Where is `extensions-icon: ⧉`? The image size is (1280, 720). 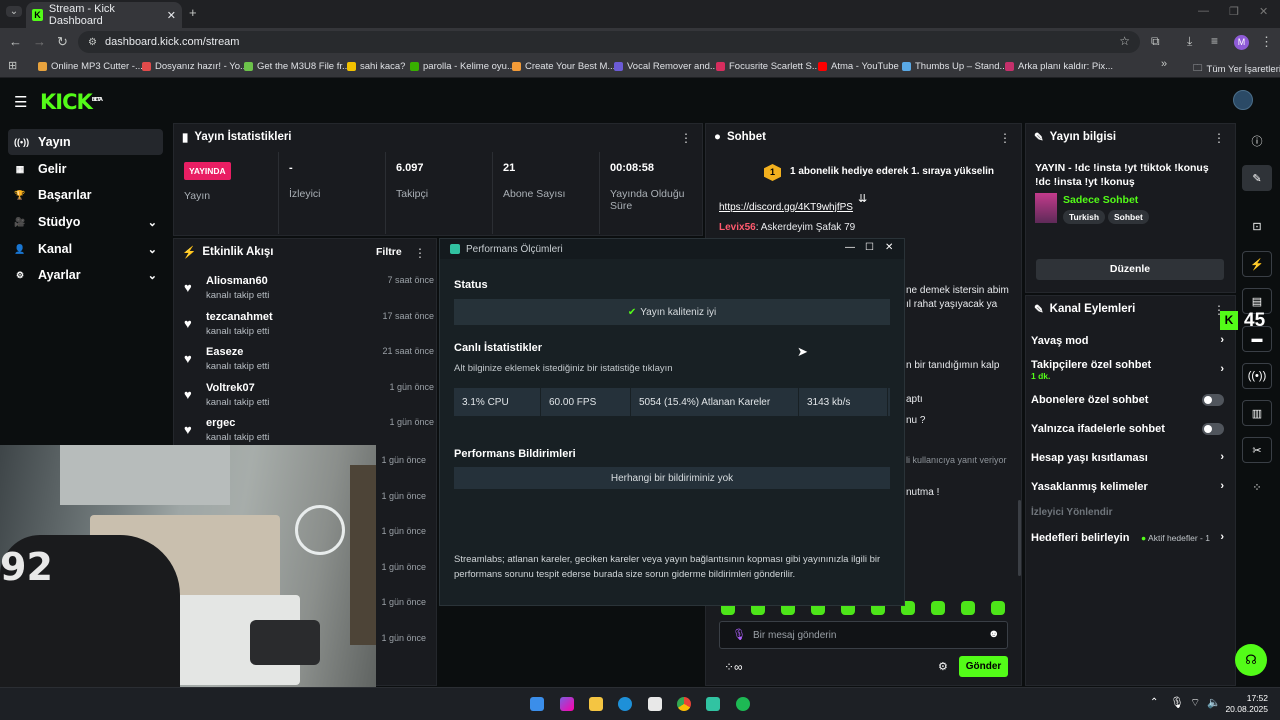
extensions-icon: ⧉ is located at coordinates (1155, 41).